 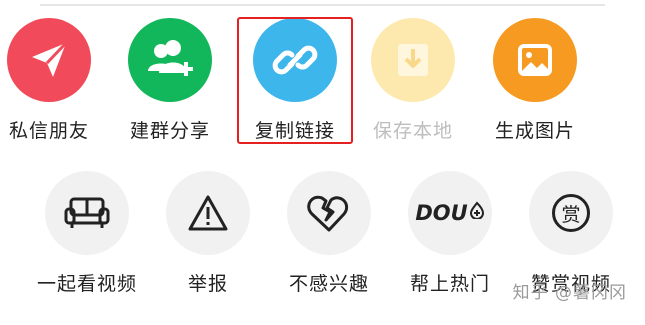 I want to click on send-icon, so click(x=49, y=60).